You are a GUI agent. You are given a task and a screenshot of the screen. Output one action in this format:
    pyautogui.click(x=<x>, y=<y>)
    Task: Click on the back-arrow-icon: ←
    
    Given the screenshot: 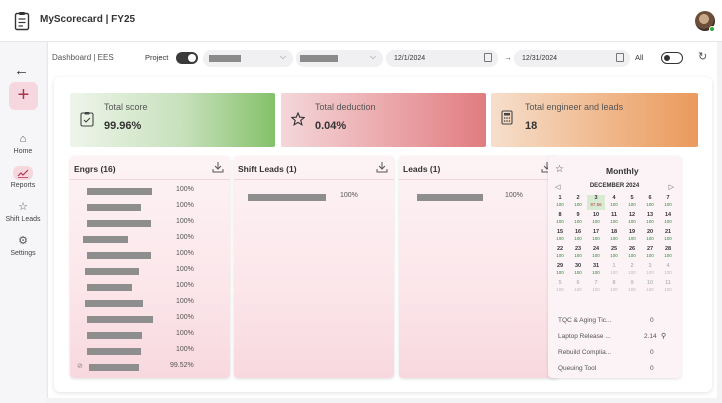 What is the action you would take?
    pyautogui.click(x=21, y=70)
    